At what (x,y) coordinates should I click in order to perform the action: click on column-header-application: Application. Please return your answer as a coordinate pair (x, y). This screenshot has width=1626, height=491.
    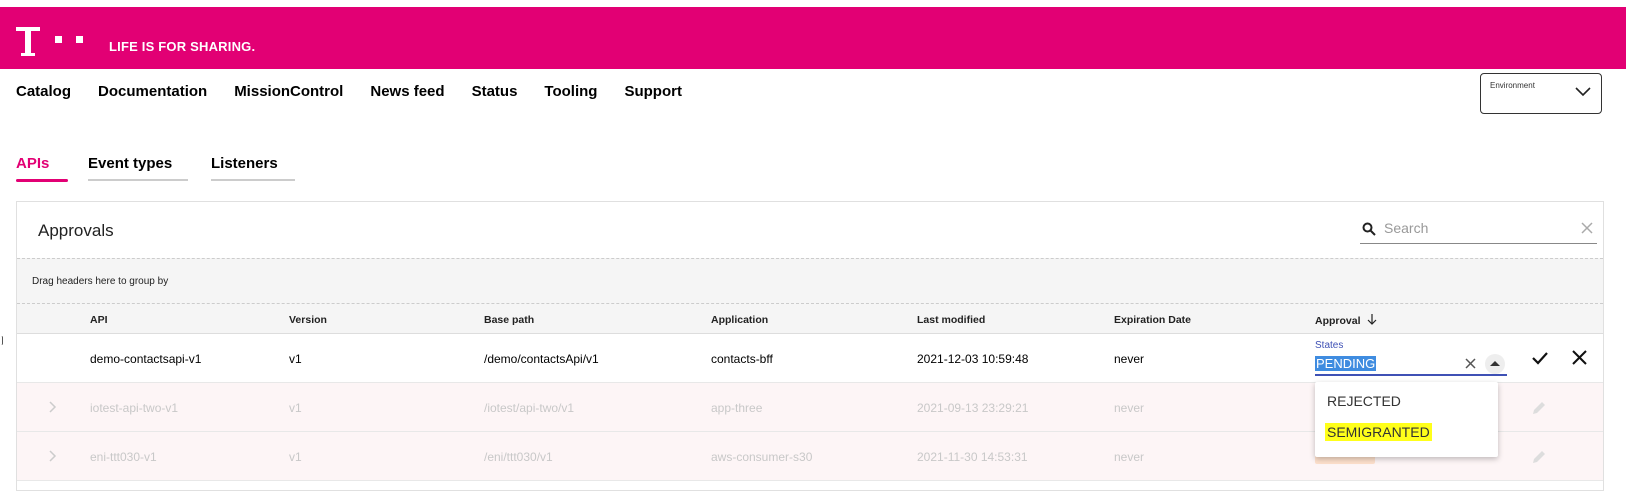
    Looking at the image, I should click on (739, 320).